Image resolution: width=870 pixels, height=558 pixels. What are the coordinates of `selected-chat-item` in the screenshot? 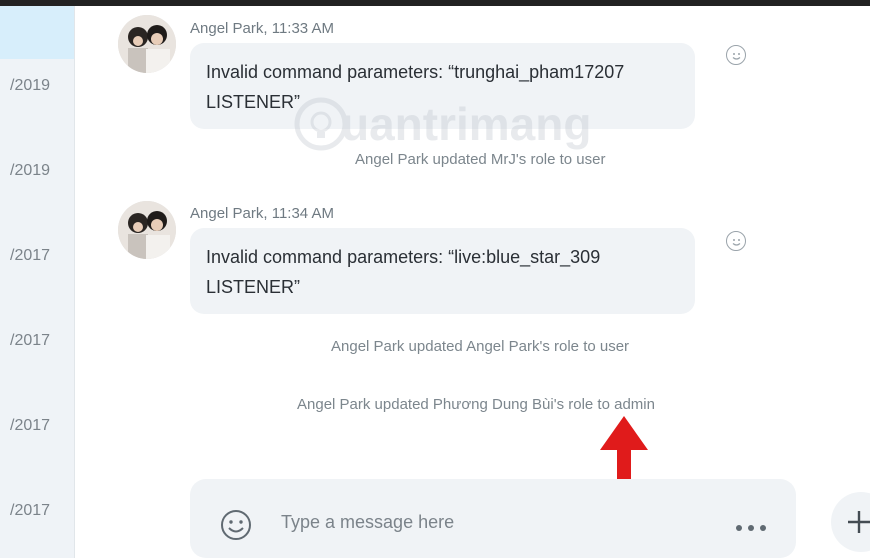 It's located at (37, 32).